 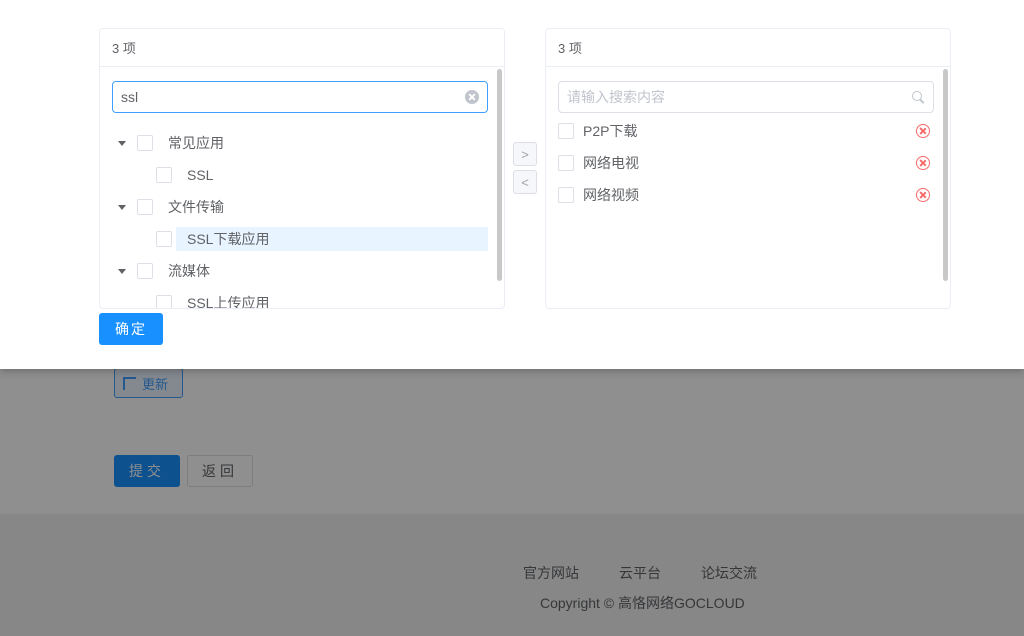 I want to click on target-panel-body: P2P下载 网络电视 网络视频, so click(x=748, y=187).